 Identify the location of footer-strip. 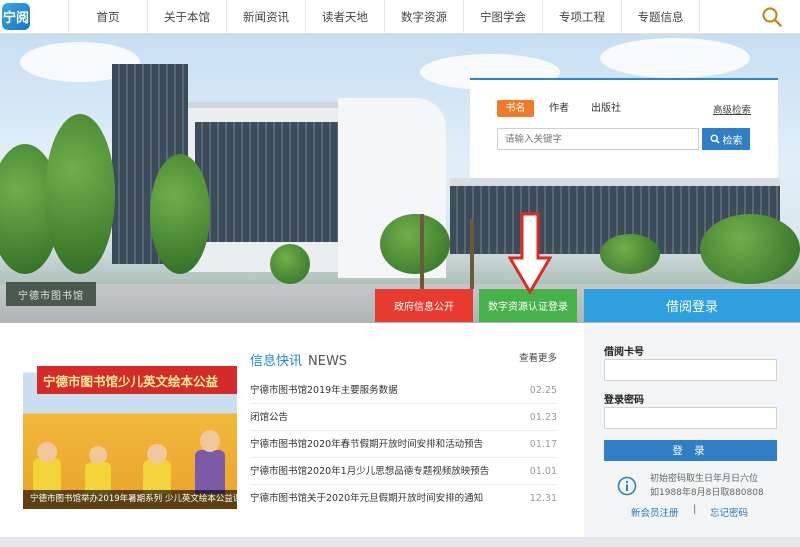
(400, 542).